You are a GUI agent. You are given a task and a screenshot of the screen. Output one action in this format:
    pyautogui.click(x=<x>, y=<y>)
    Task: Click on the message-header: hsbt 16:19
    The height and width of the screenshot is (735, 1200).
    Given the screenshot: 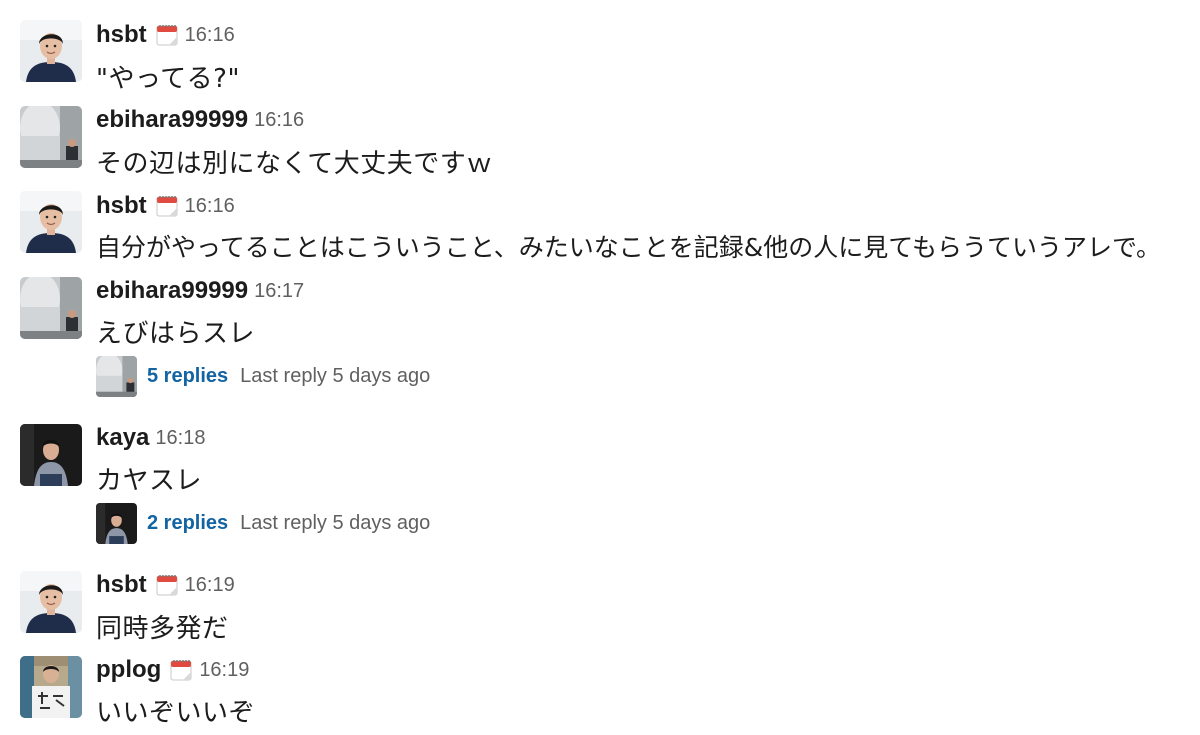 What is the action you would take?
    pyautogui.click(x=165, y=586)
    